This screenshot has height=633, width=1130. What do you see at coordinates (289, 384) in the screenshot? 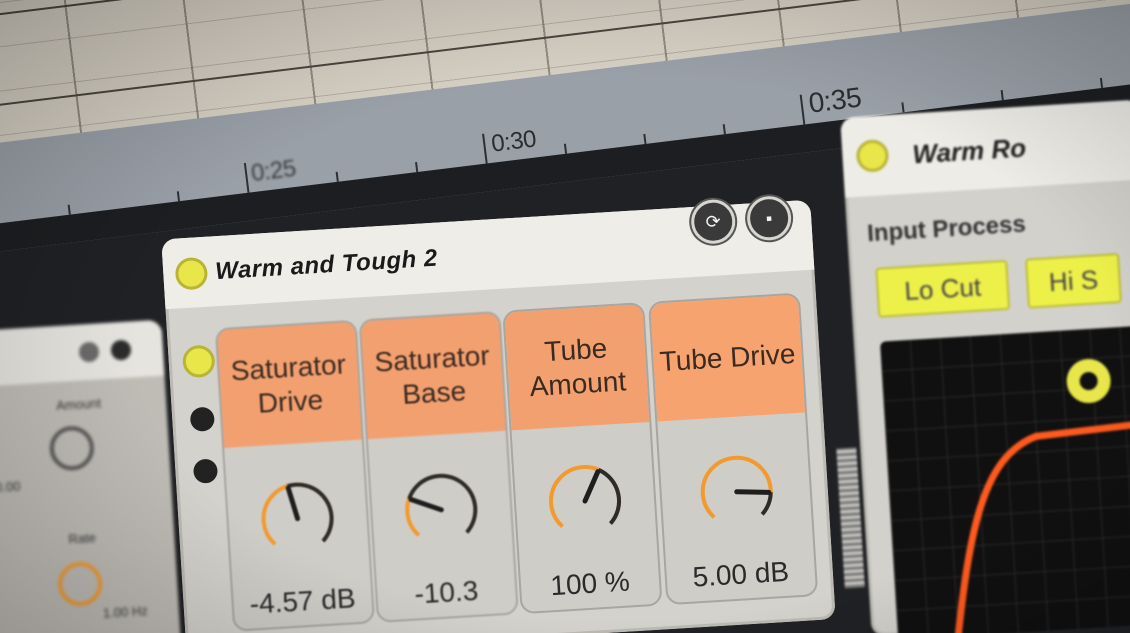
I see `macro-label: Saturator Drive` at bounding box center [289, 384].